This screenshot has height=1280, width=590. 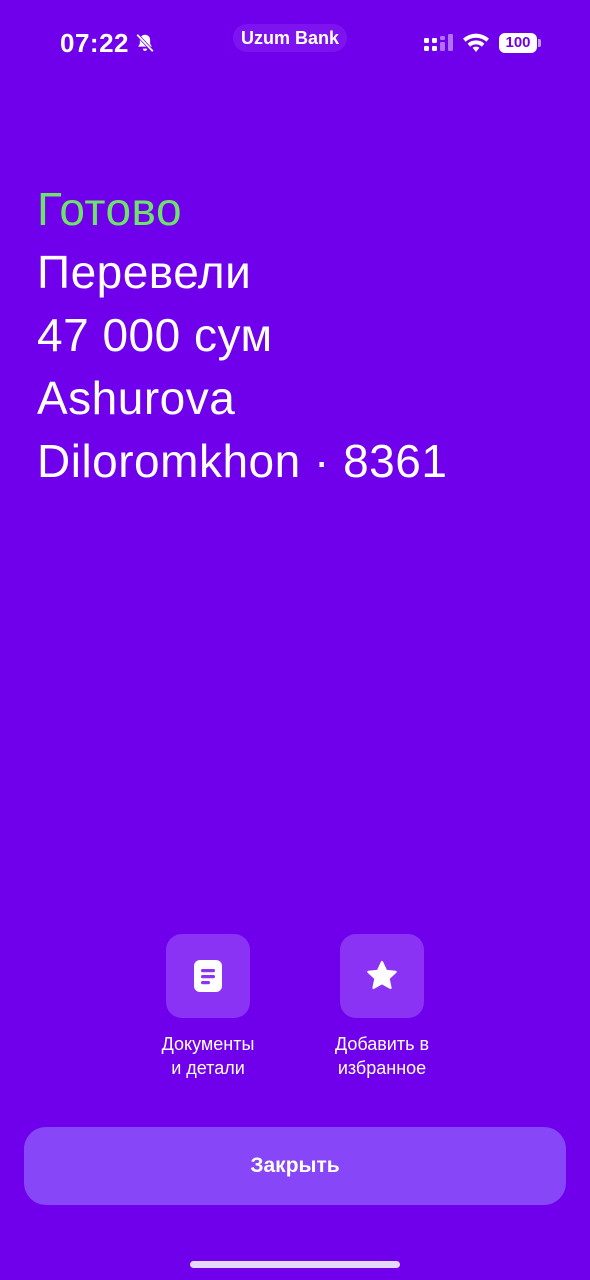 I want to click on document-icon, so click(x=208, y=976).